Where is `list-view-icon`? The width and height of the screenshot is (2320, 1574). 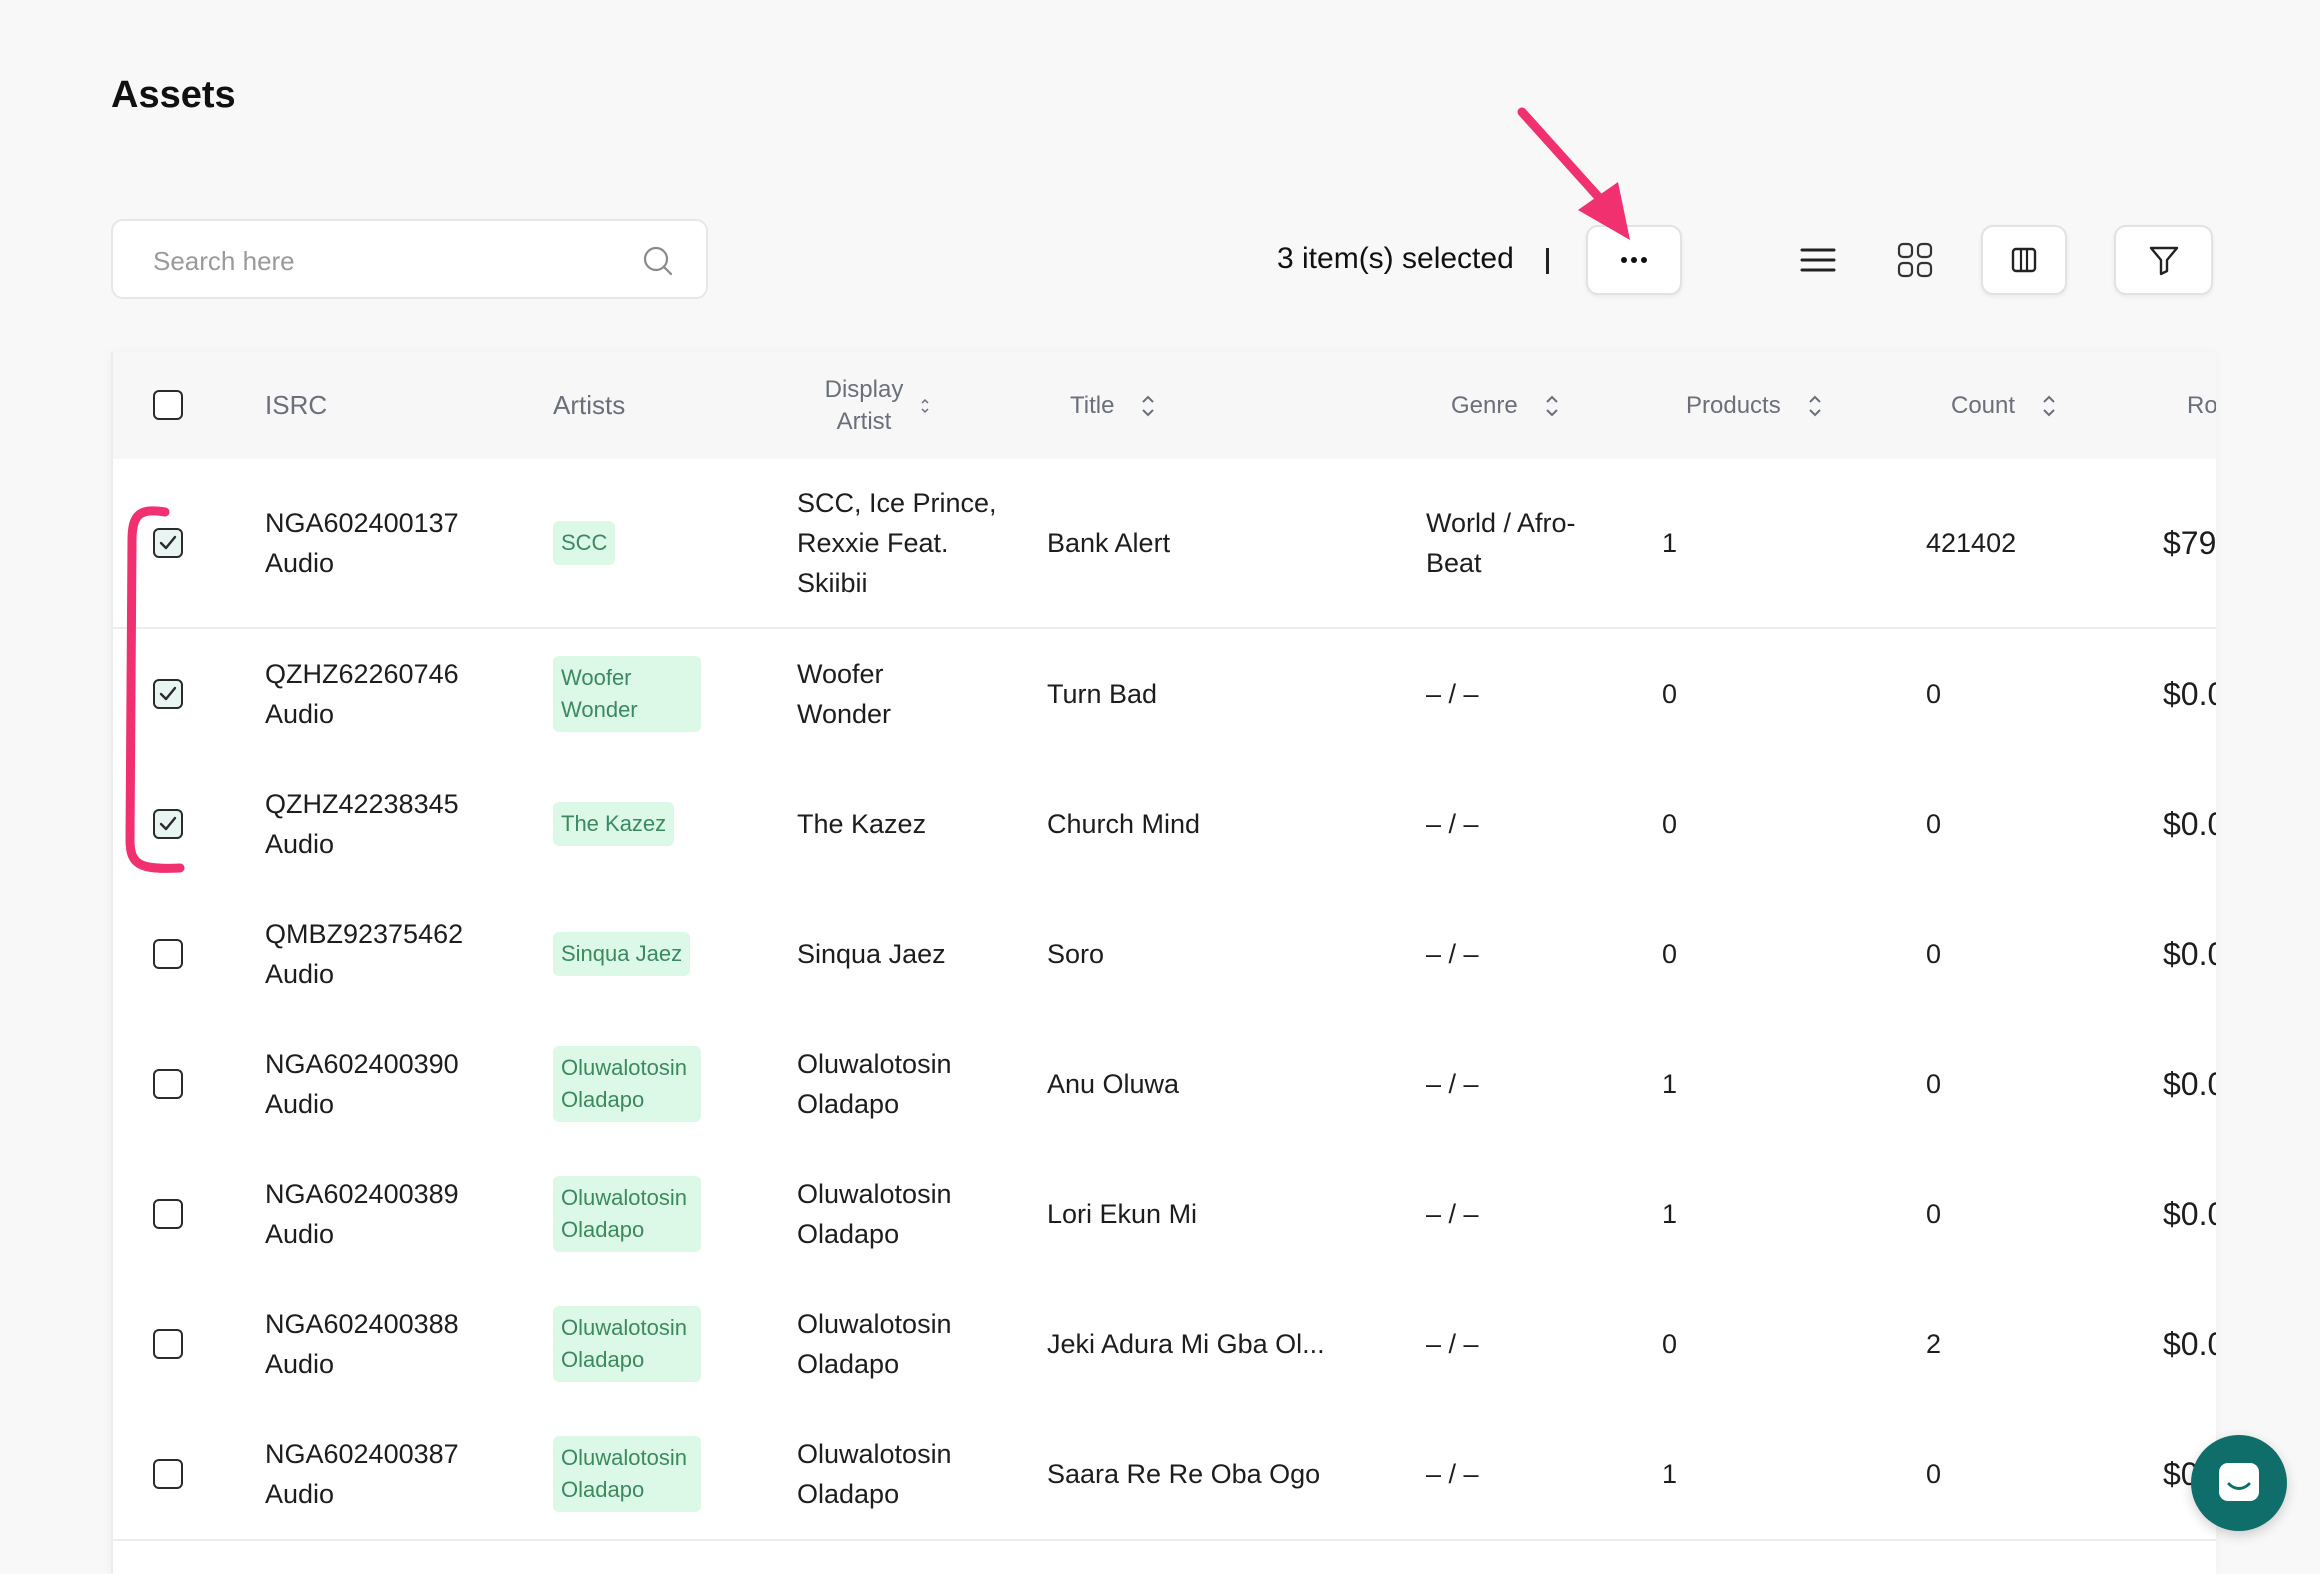
list-view-icon is located at coordinates (1818, 260).